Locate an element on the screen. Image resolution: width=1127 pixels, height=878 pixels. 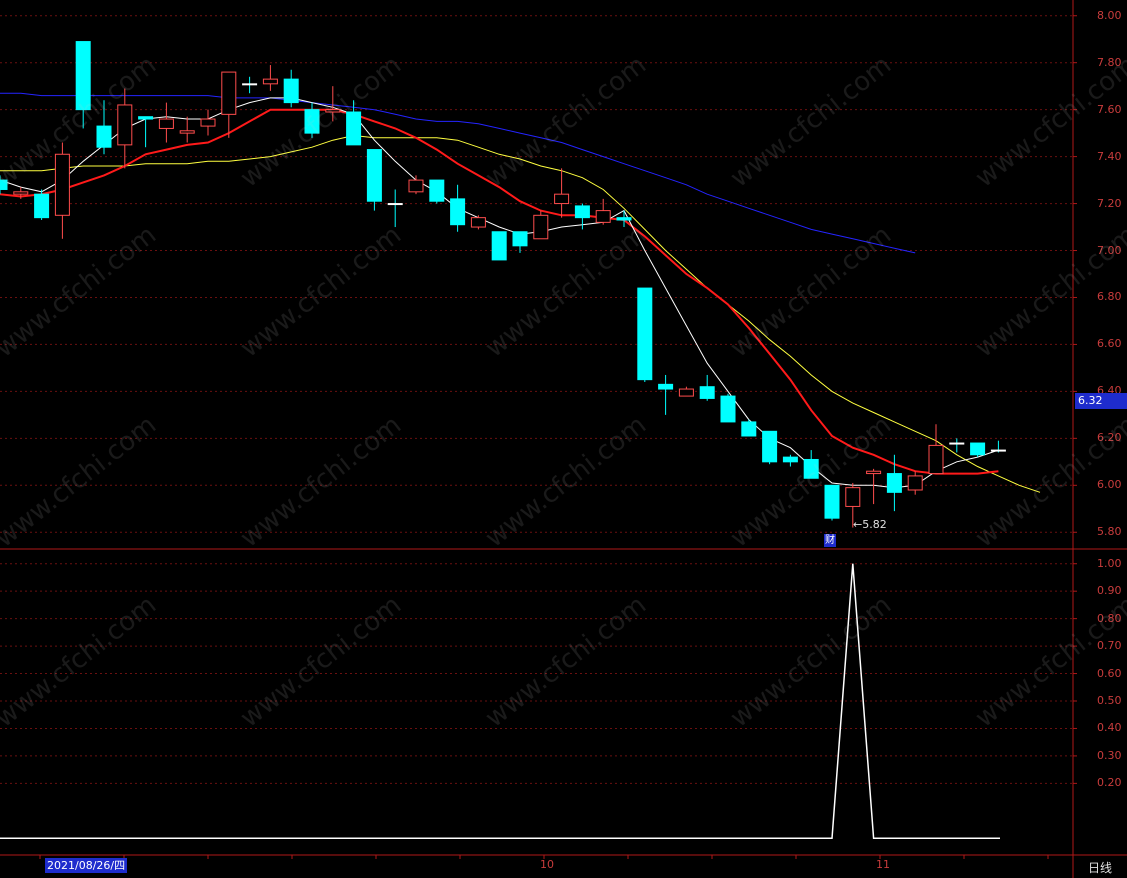
indicator-tick-label: 0.50 is located at coordinates (1109, 700).